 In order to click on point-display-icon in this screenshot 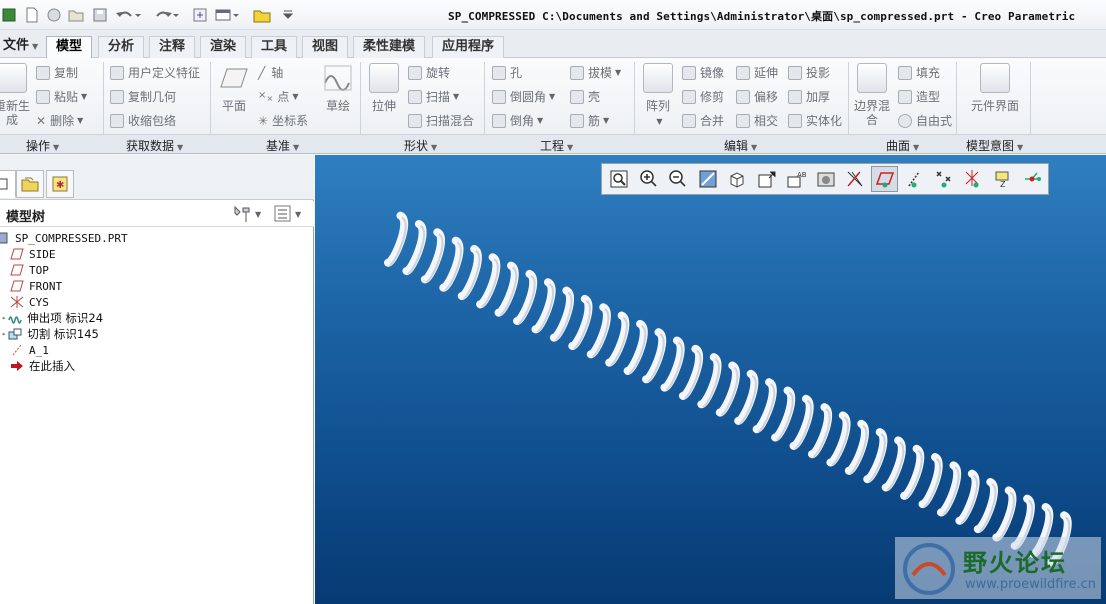, I will do `click(943, 179)`.